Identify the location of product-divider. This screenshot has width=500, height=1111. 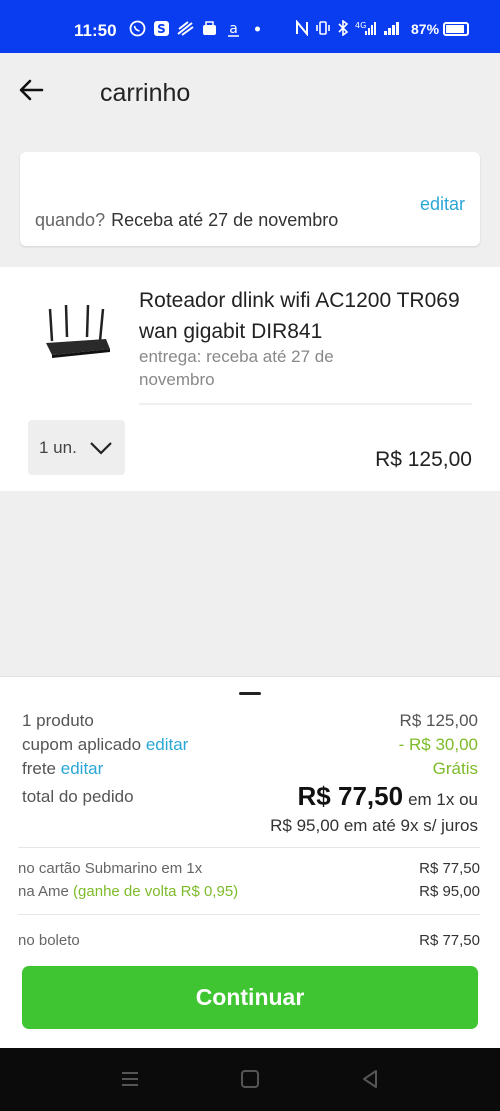
(305, 404).